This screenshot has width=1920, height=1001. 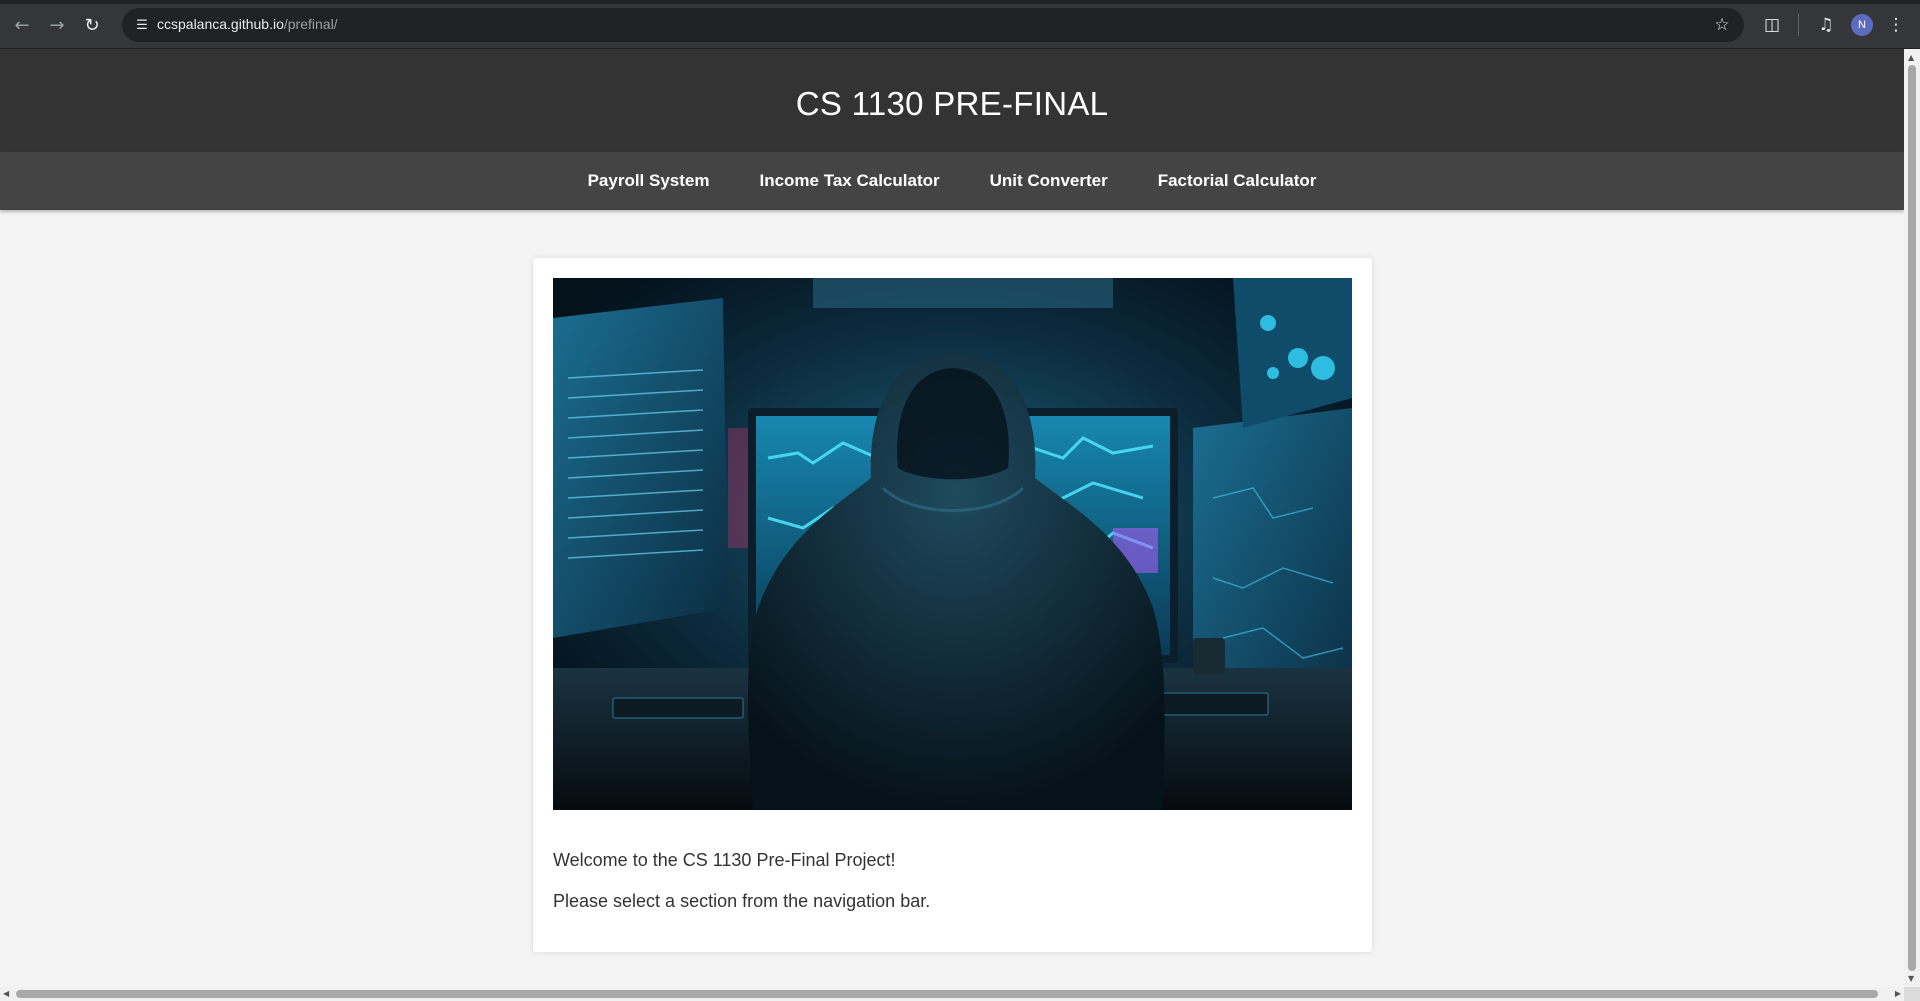 What do you see at coordinates (1911, 57) in the screenshot?
I see `scroll-up-arrow-icon: ▲` at bounding box center [1911, 57].